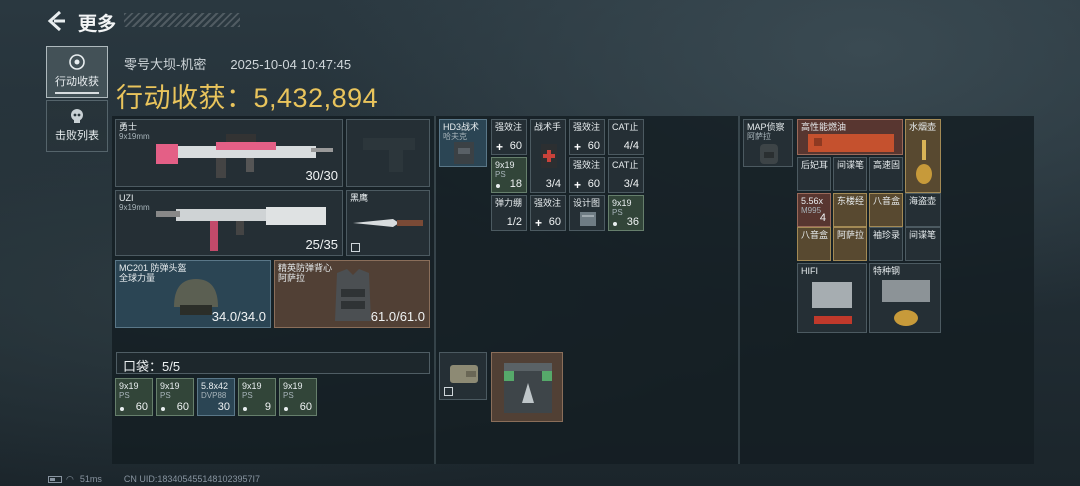 Image resolution: width=1080 pixels, height=486 pixels. What do you see at coordinates (924, 162) in the screenshot?
I see `hookah-icon` at bounding box center [924, 162].